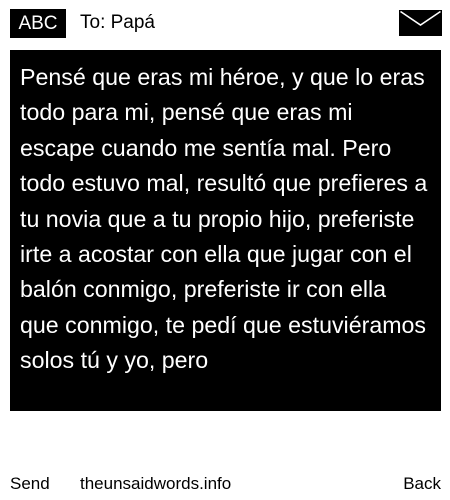 This screenshot has width=450, height=500. Describe the element at coordinates (117, 23) in the screenshot. I see `recipient-field: To: Papá` at that location.